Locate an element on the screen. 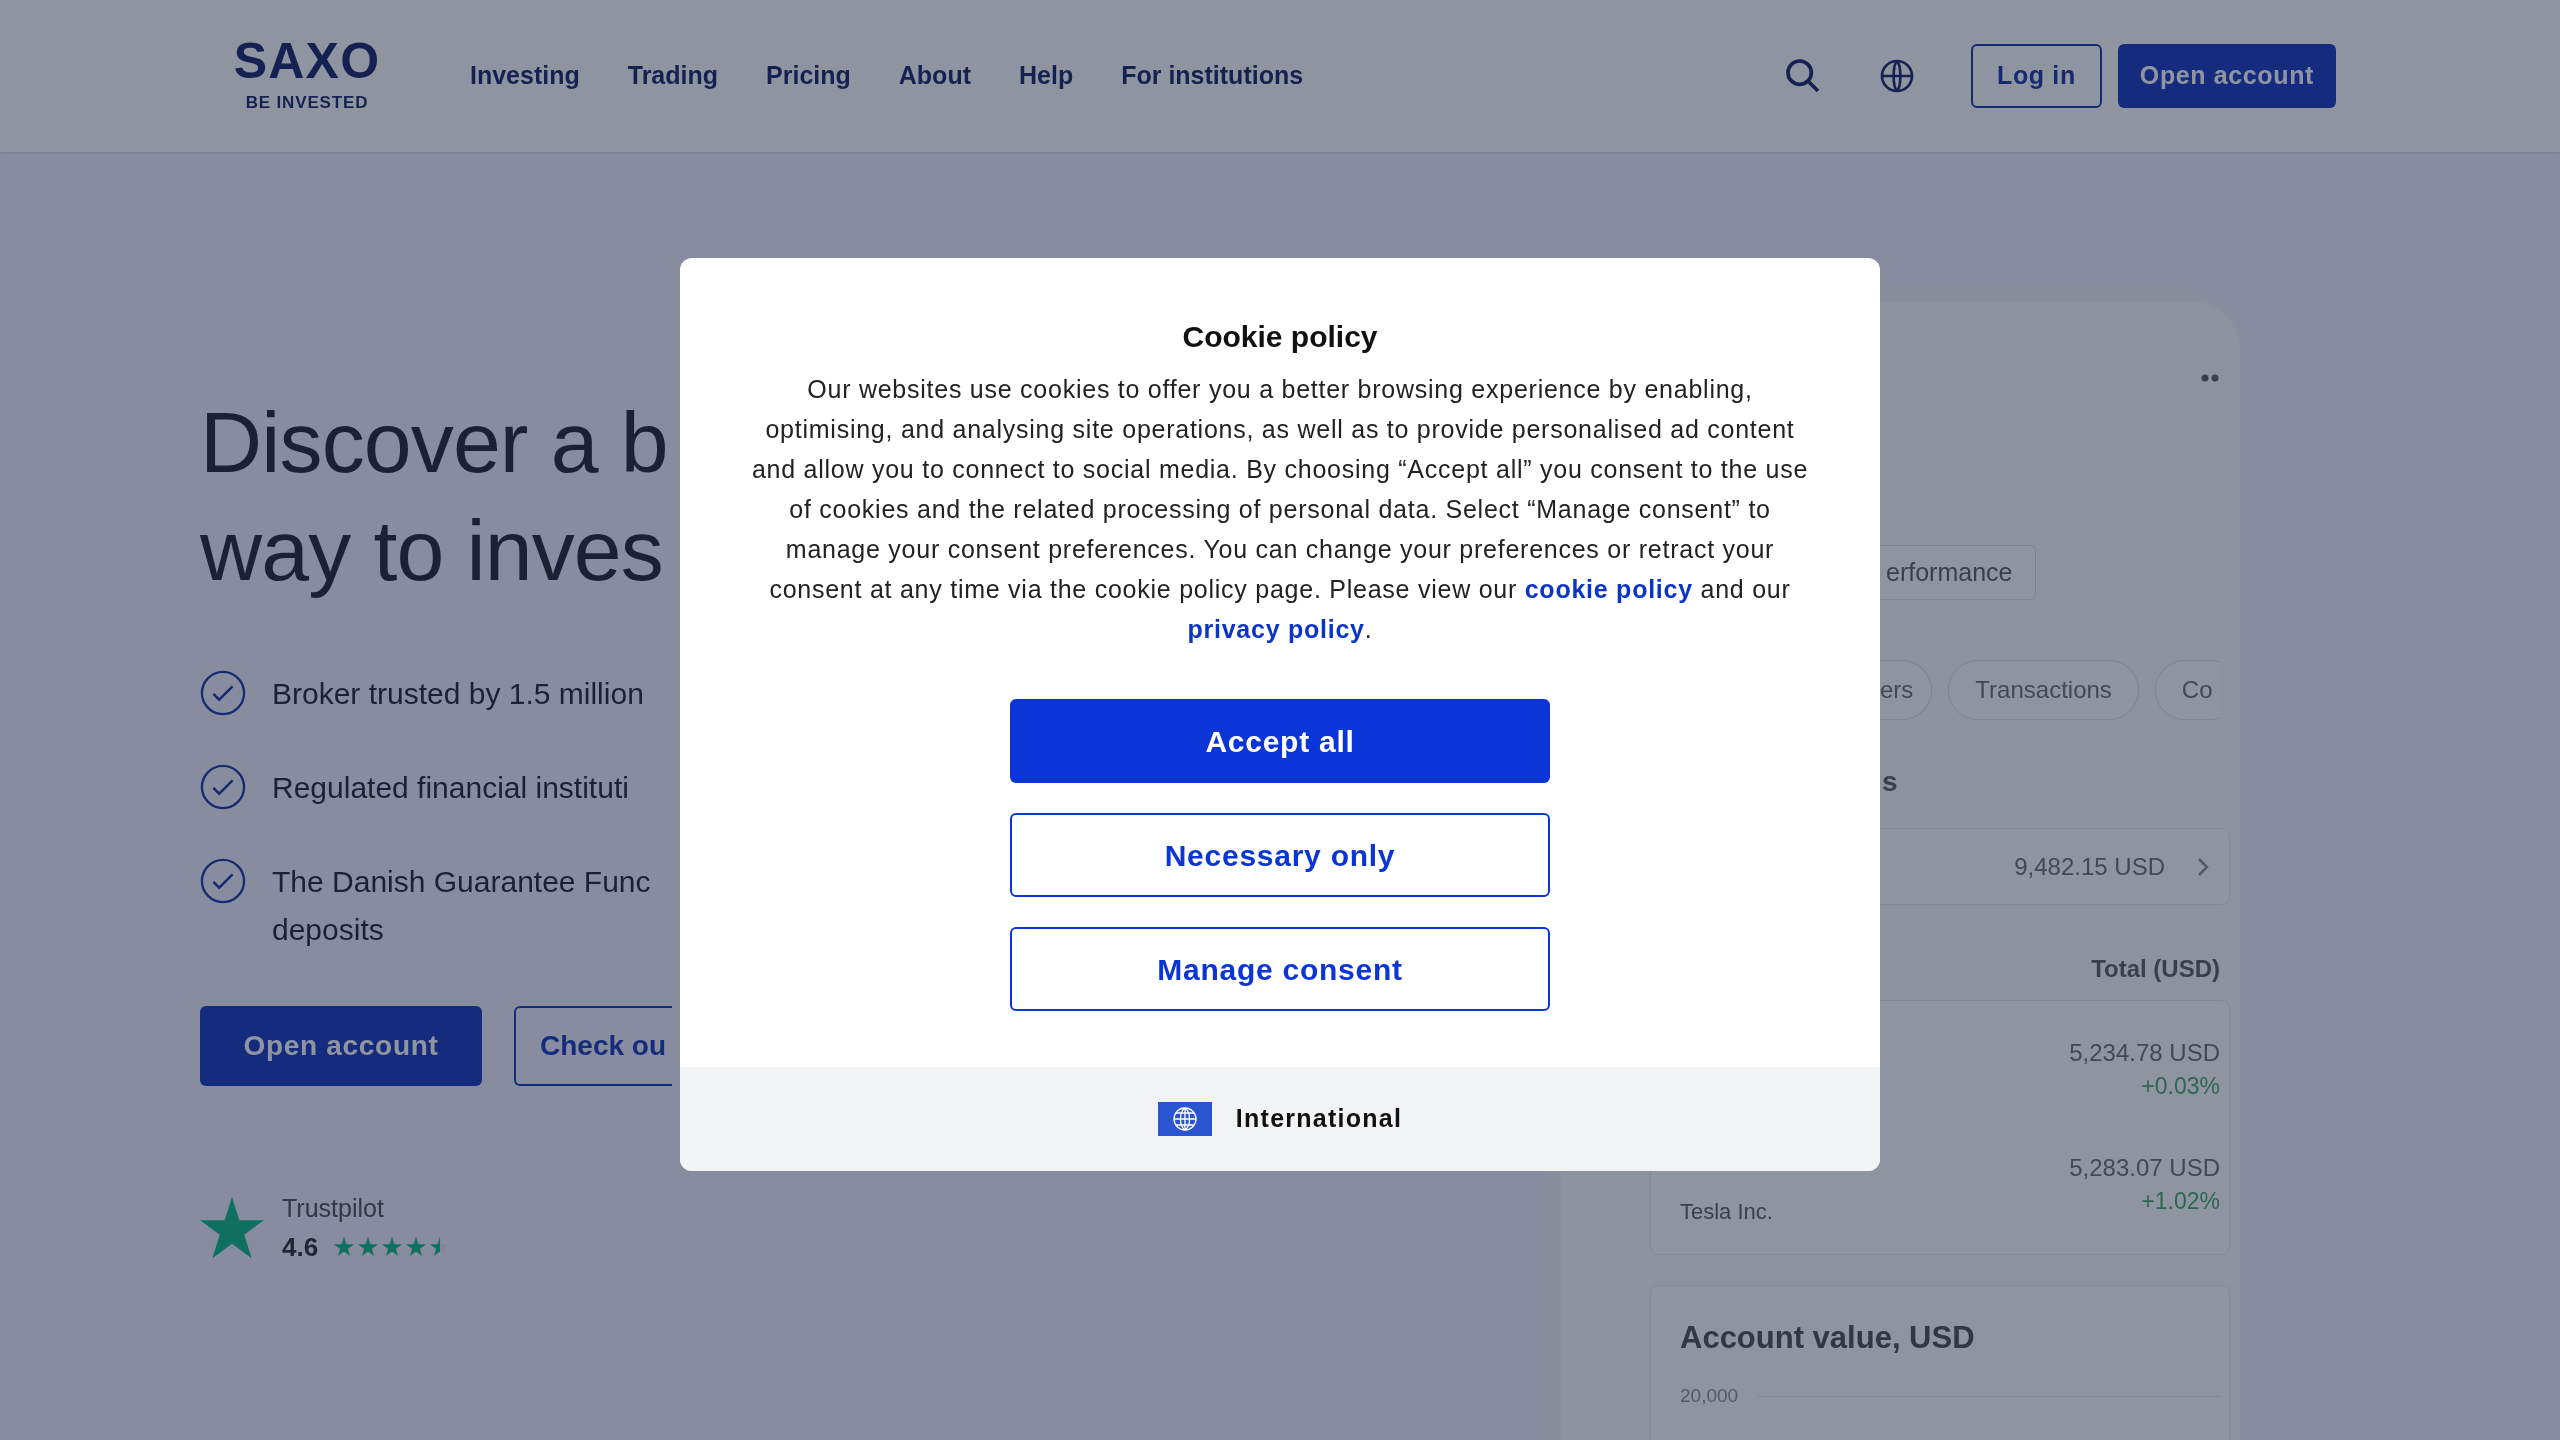  holding-change: +1.02% is located at coordinates (2180, 1201).